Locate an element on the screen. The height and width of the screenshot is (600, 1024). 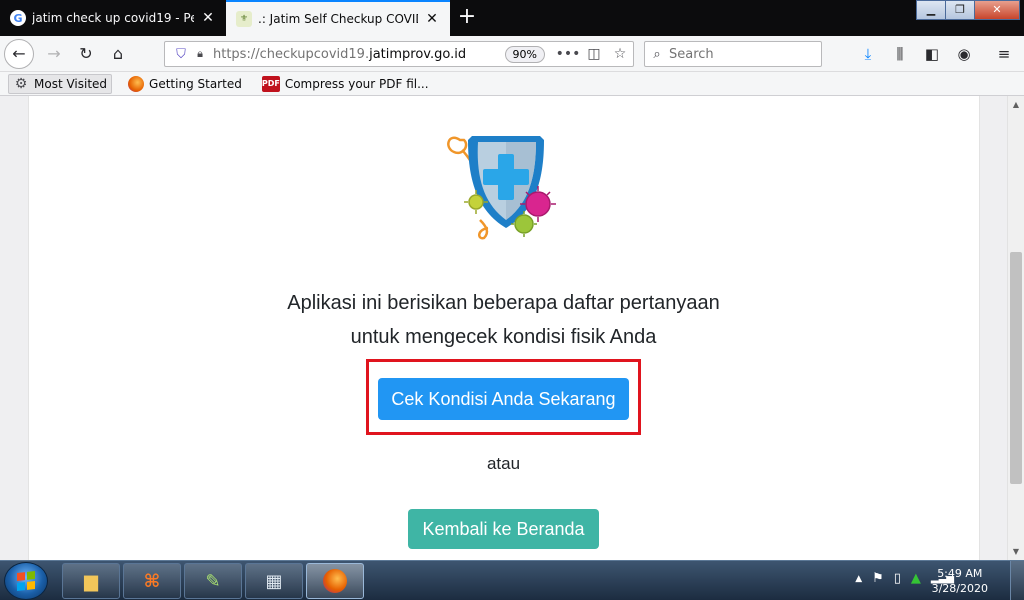
taskbar-explorer: ▆ is located at coordinates (91, 581).